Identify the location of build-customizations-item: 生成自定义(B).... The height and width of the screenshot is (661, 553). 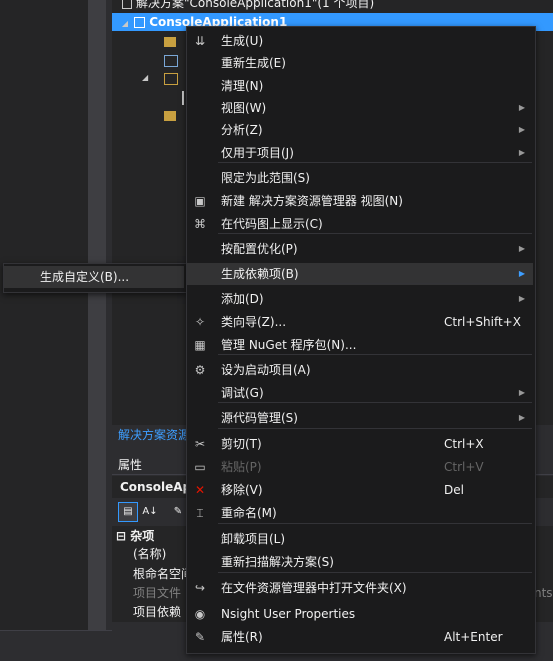
(94, 277).